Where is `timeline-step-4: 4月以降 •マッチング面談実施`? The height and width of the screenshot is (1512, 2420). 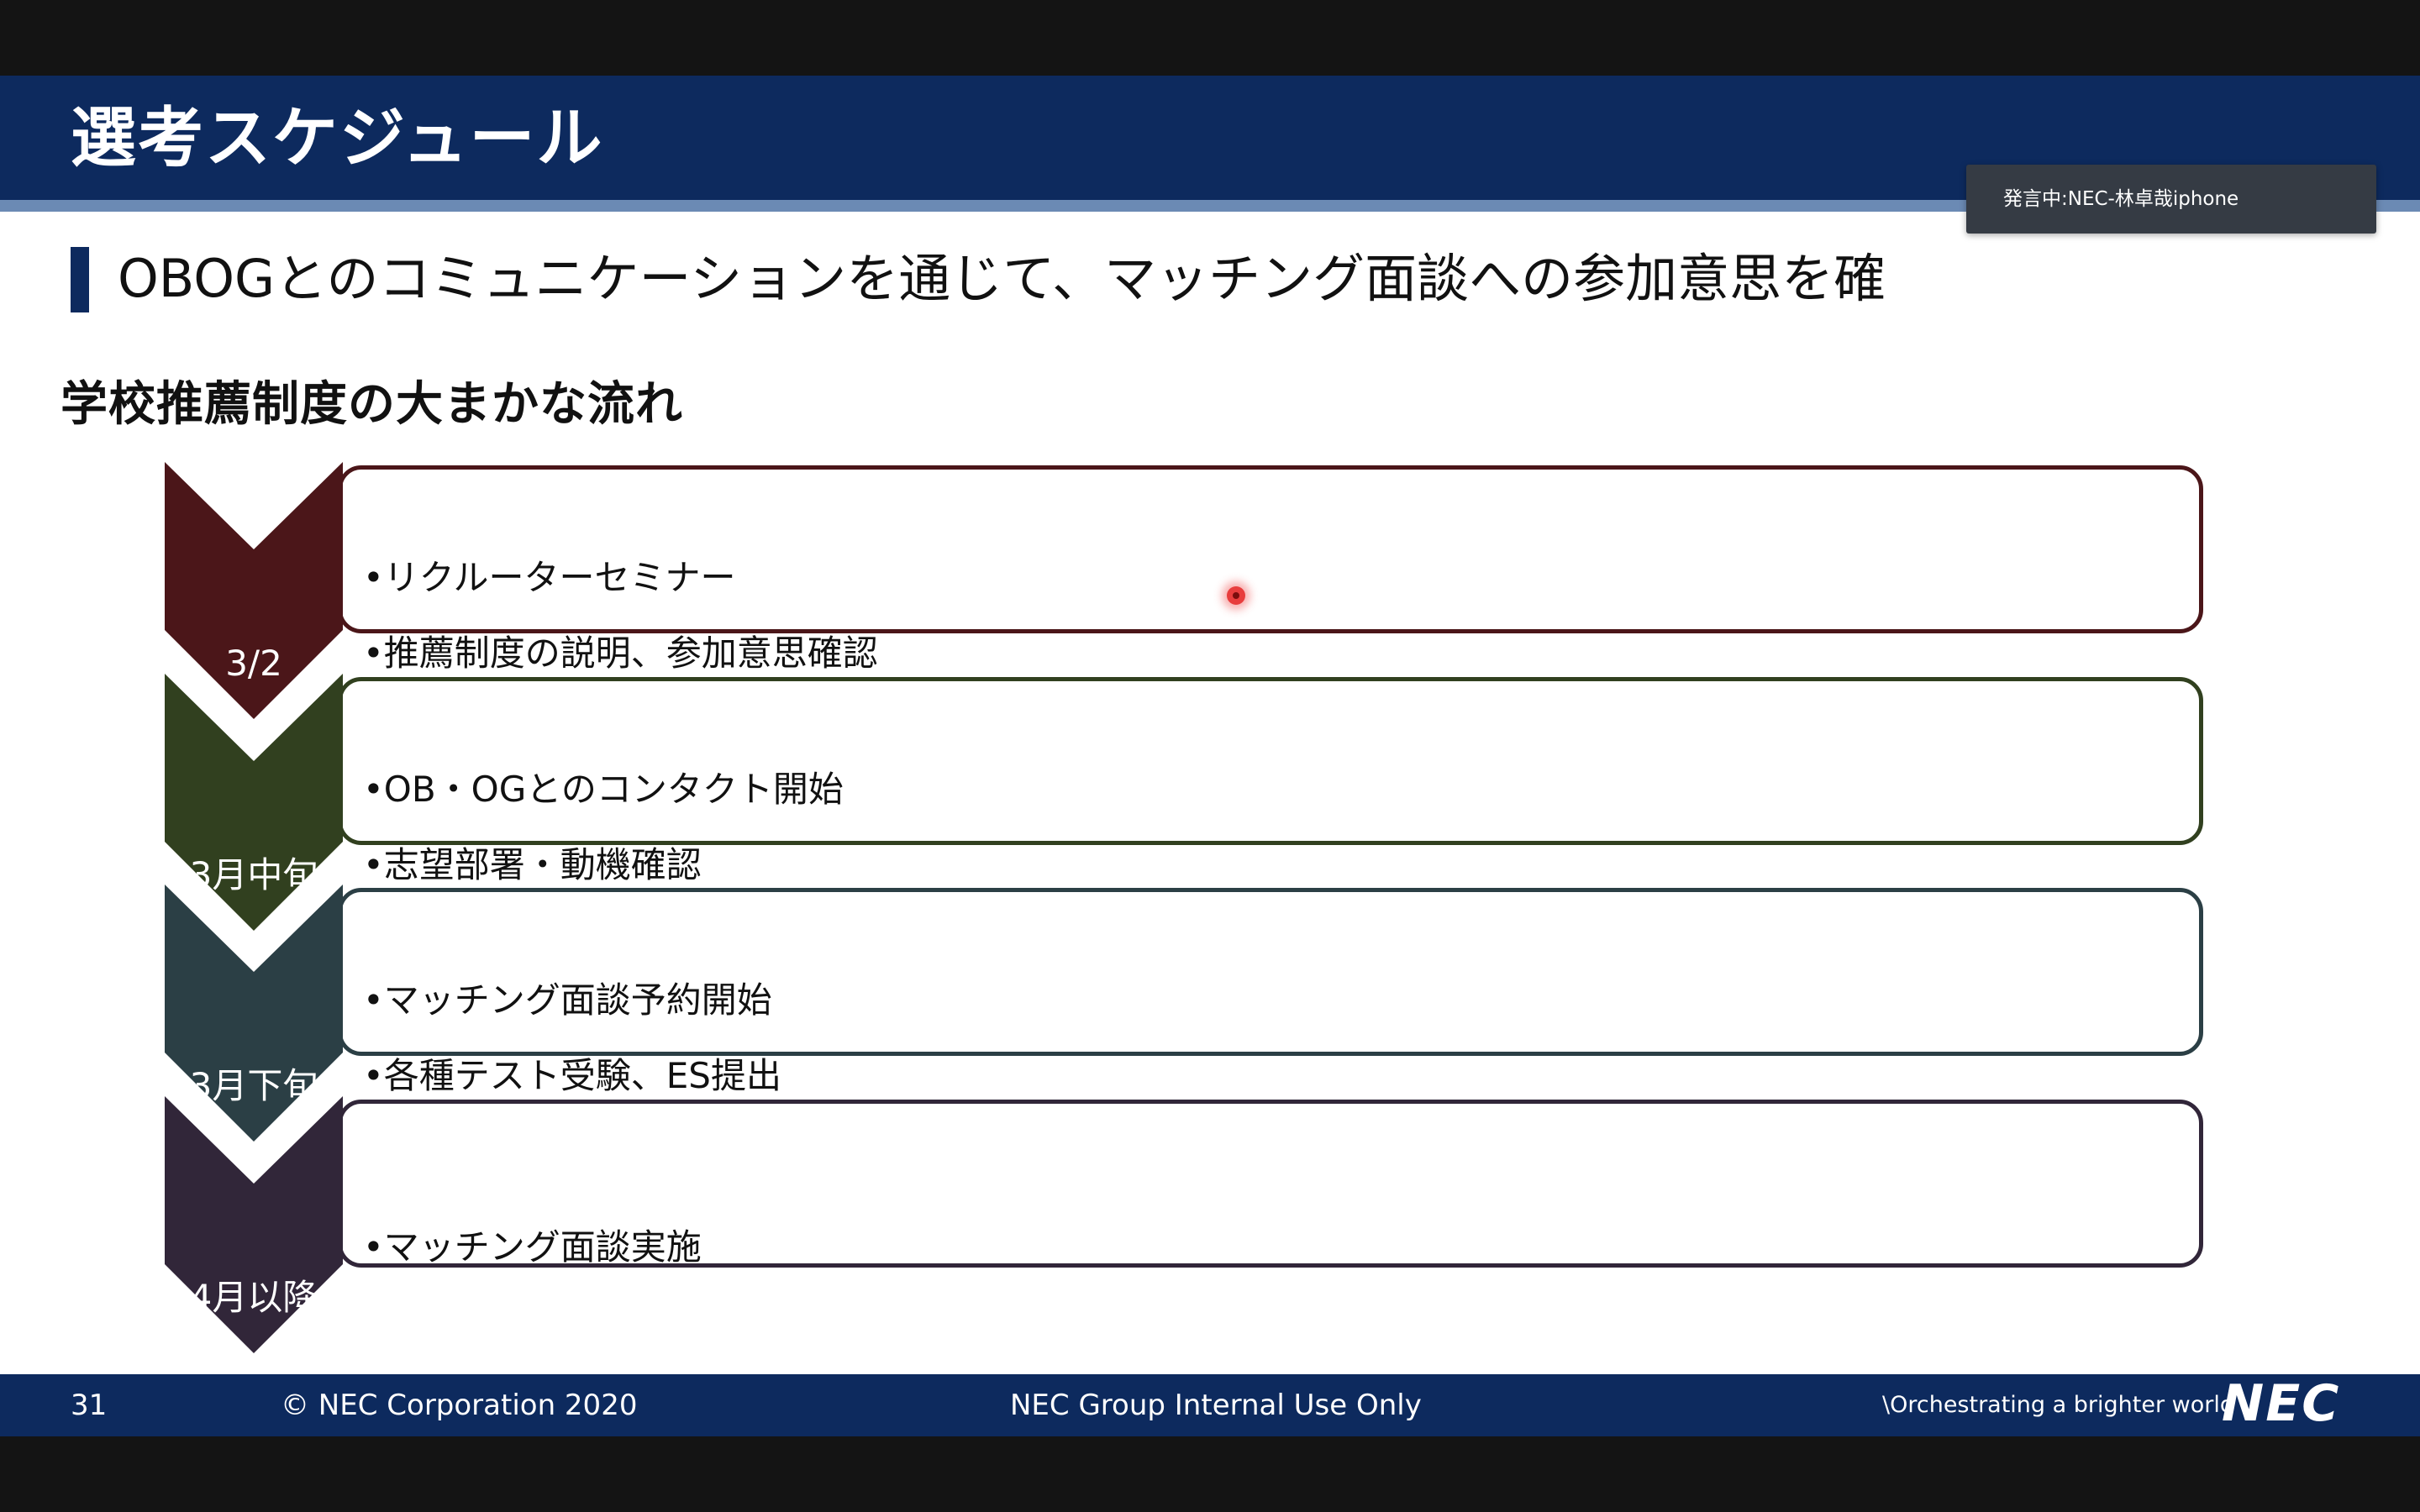 timeline-step-4: 4月以降 •マッチング面談実施 is located at coordinates (1186, 1224).